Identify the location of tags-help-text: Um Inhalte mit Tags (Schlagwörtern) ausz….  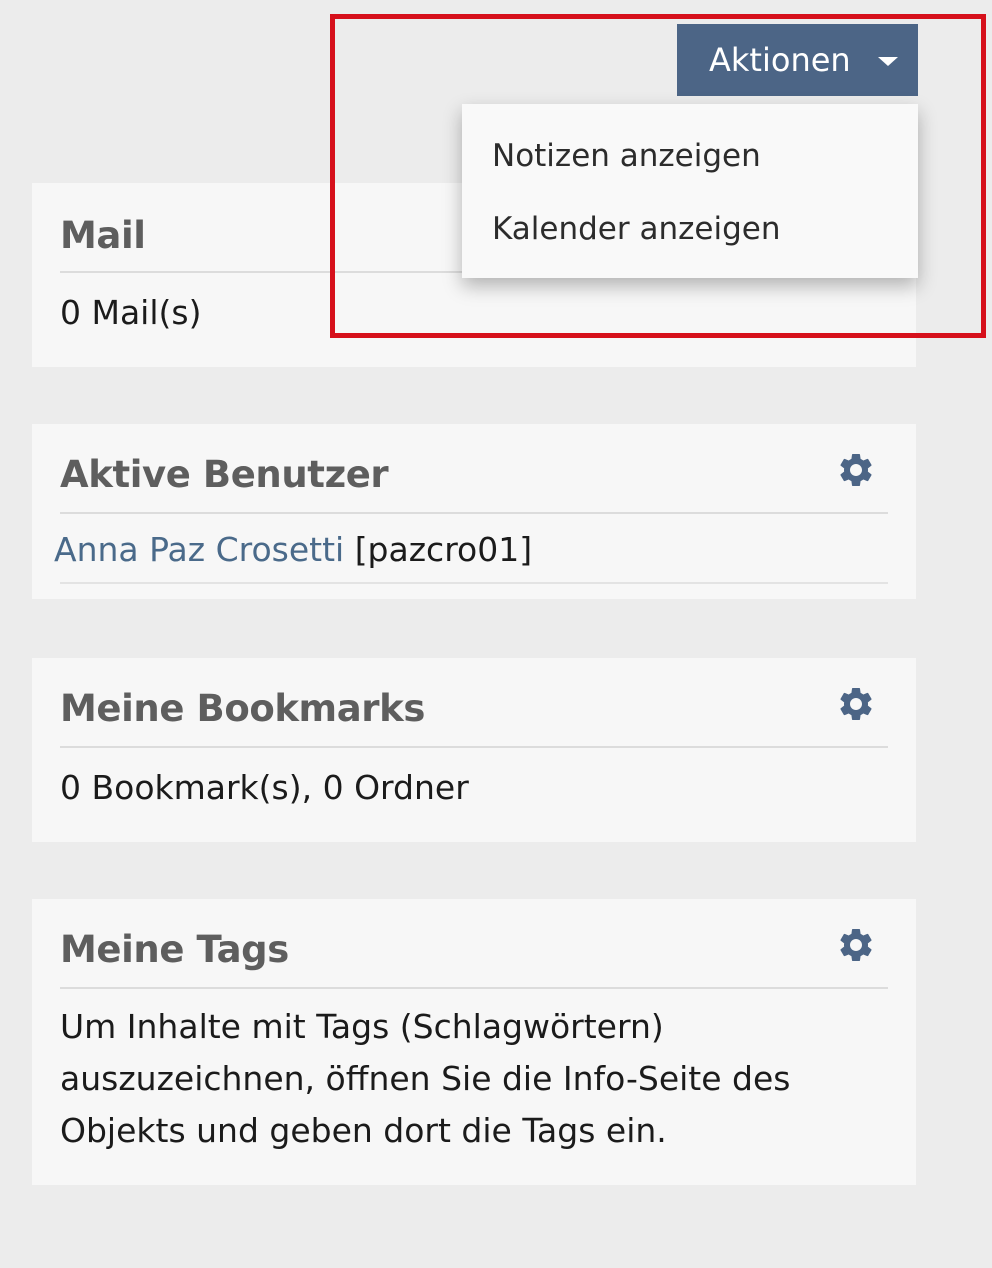
(425, 1079).